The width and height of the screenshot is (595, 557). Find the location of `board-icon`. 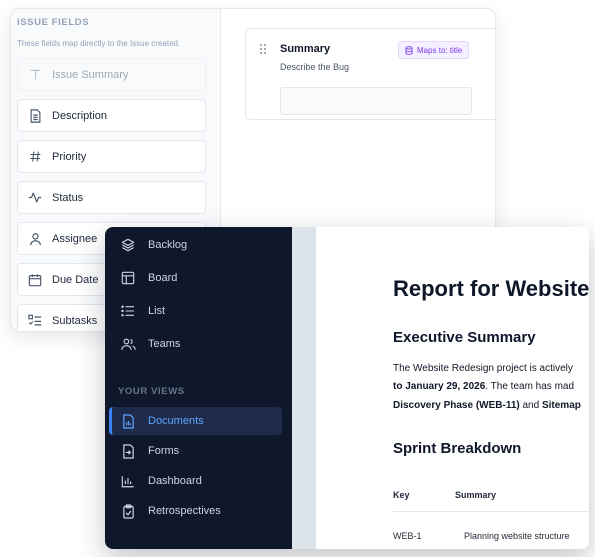

board-icon is located at coordinates (128, 278).